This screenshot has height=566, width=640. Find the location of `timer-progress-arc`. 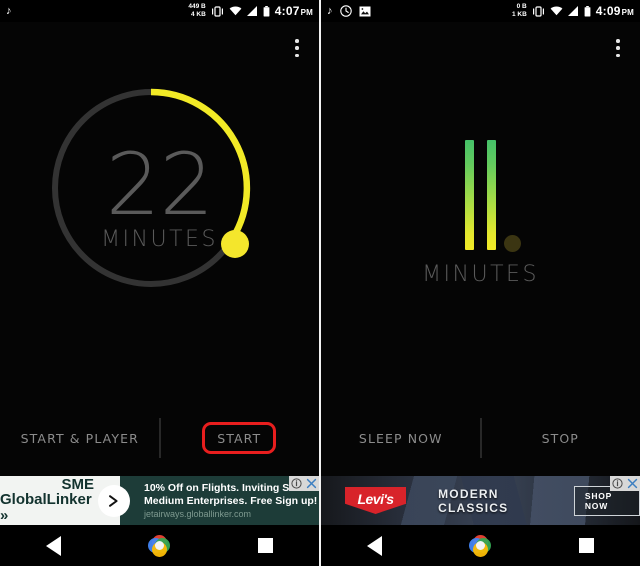

timer-progress-arc is located at coordinates (200, 164).